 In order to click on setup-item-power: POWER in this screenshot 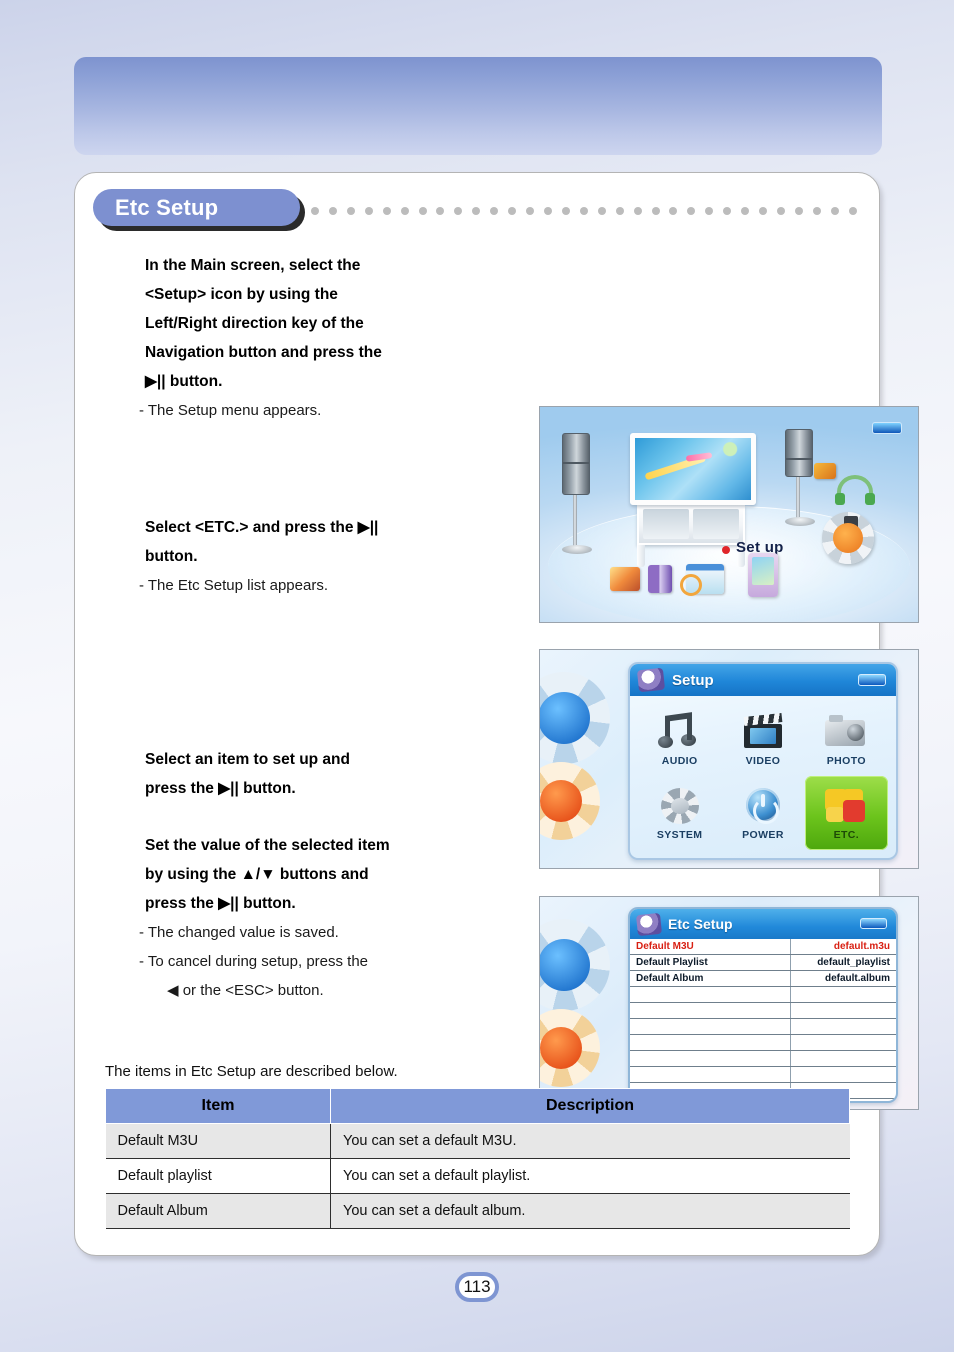, I will do `click(762, 813)`.